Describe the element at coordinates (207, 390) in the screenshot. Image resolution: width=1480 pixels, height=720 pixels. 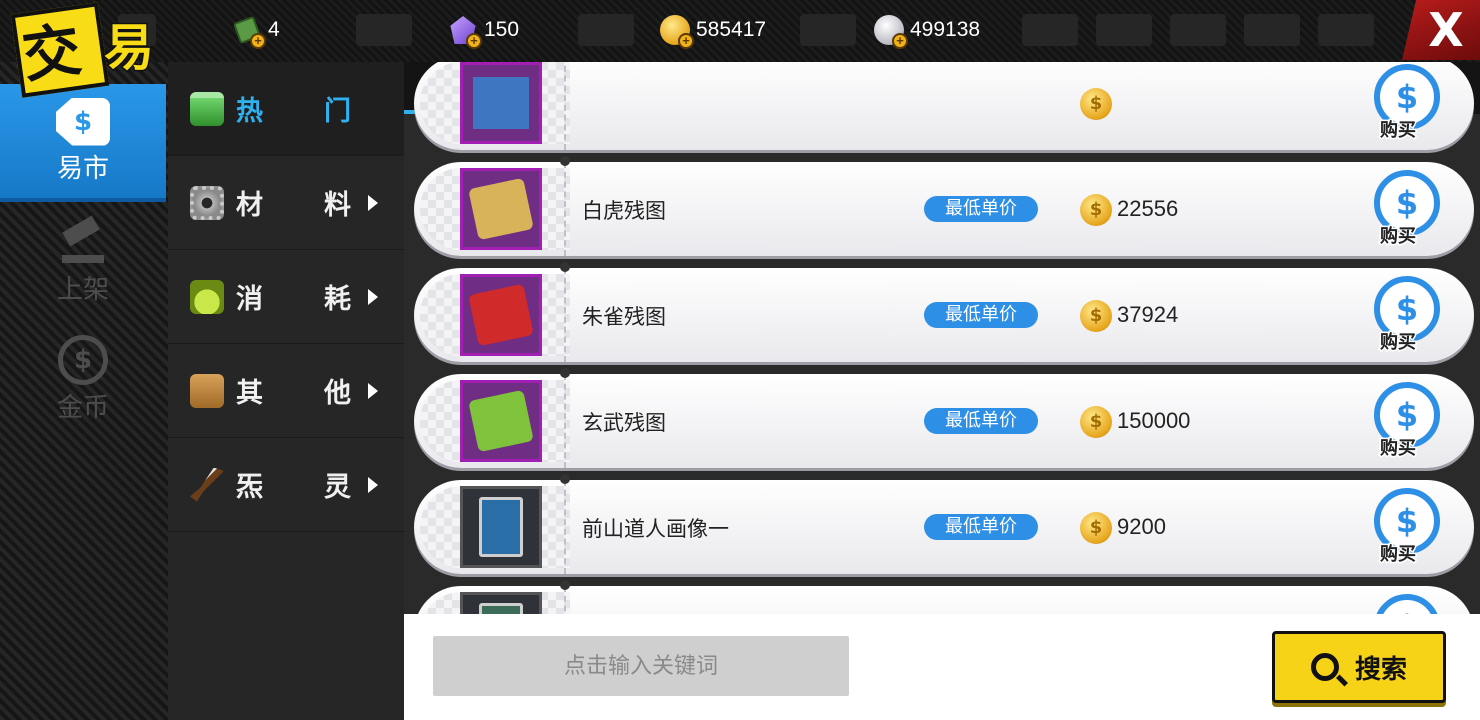
I see `crate-icon` at that location.